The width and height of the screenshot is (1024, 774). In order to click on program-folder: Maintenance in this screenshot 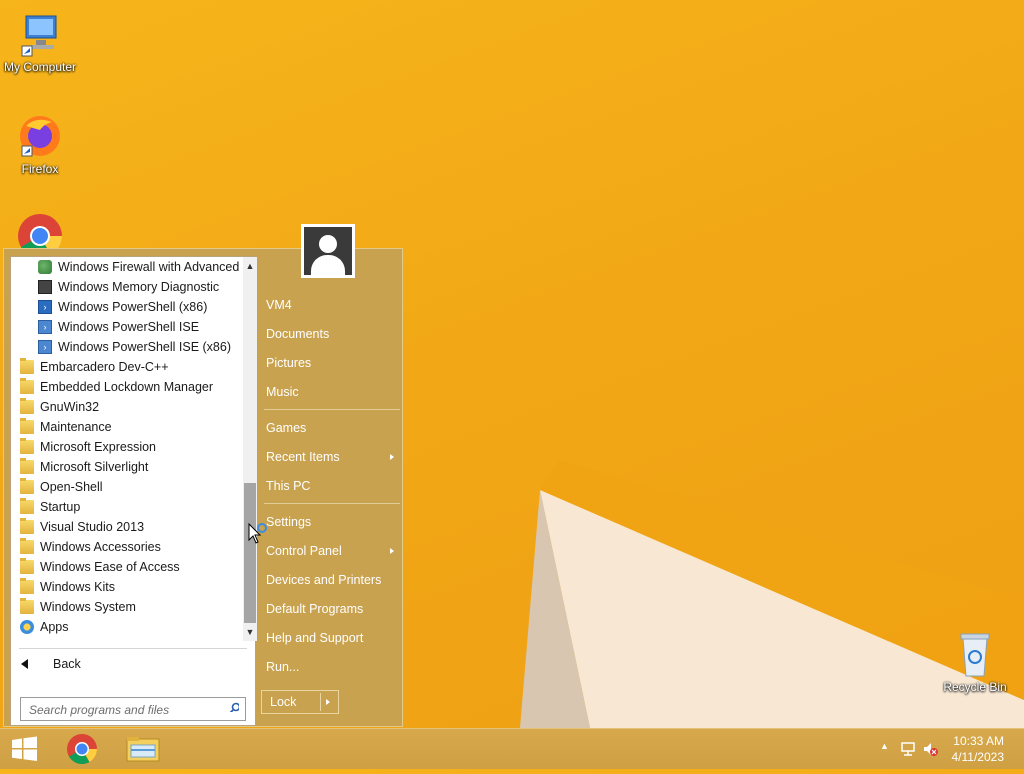, I will do `click(127, 427)`.